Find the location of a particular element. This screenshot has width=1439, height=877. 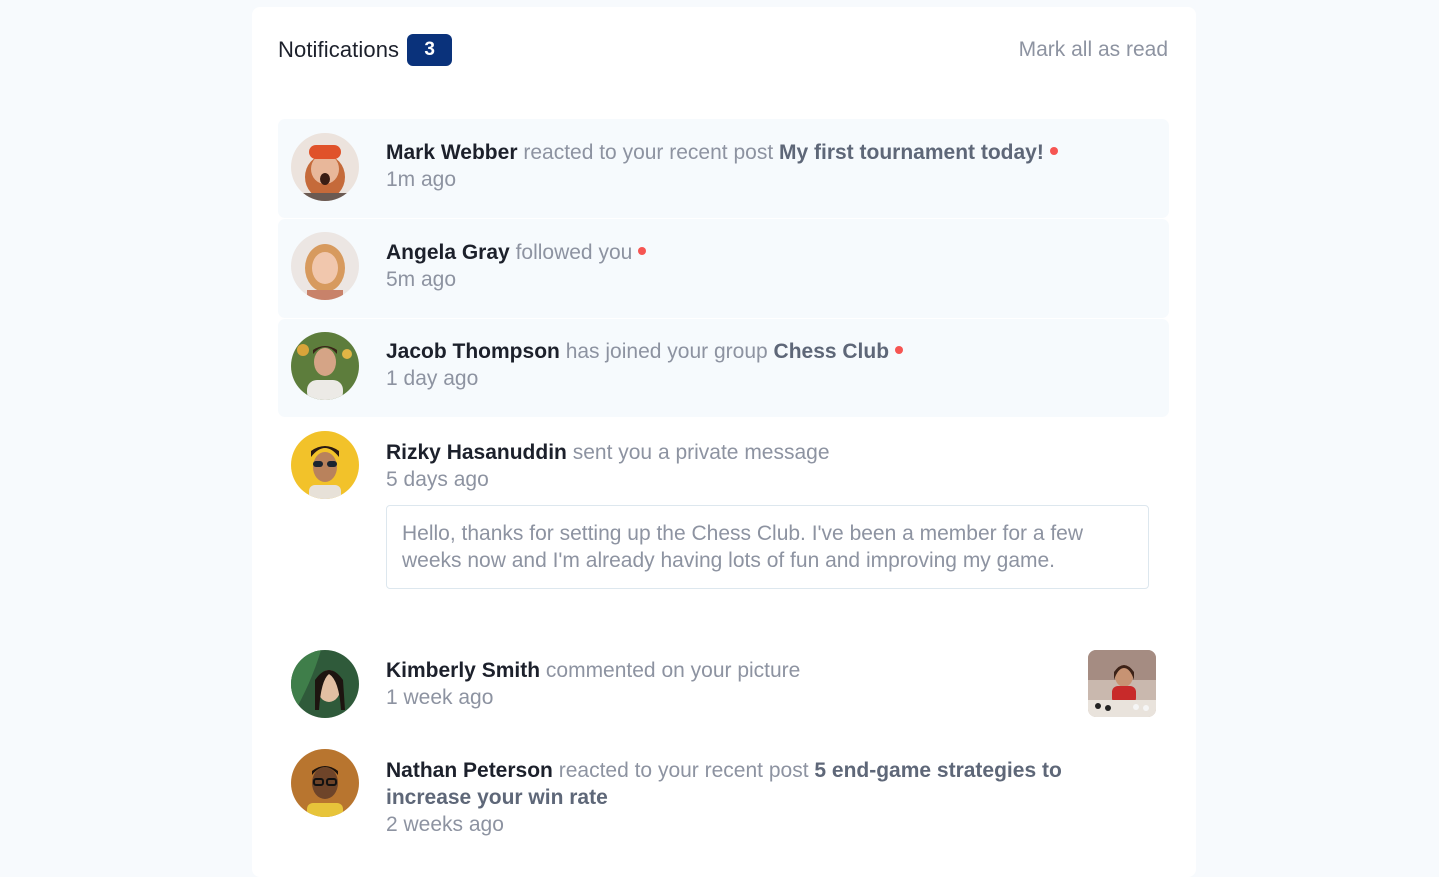

header-title-group: Notifications 3 is located at coordinates (365, 50).